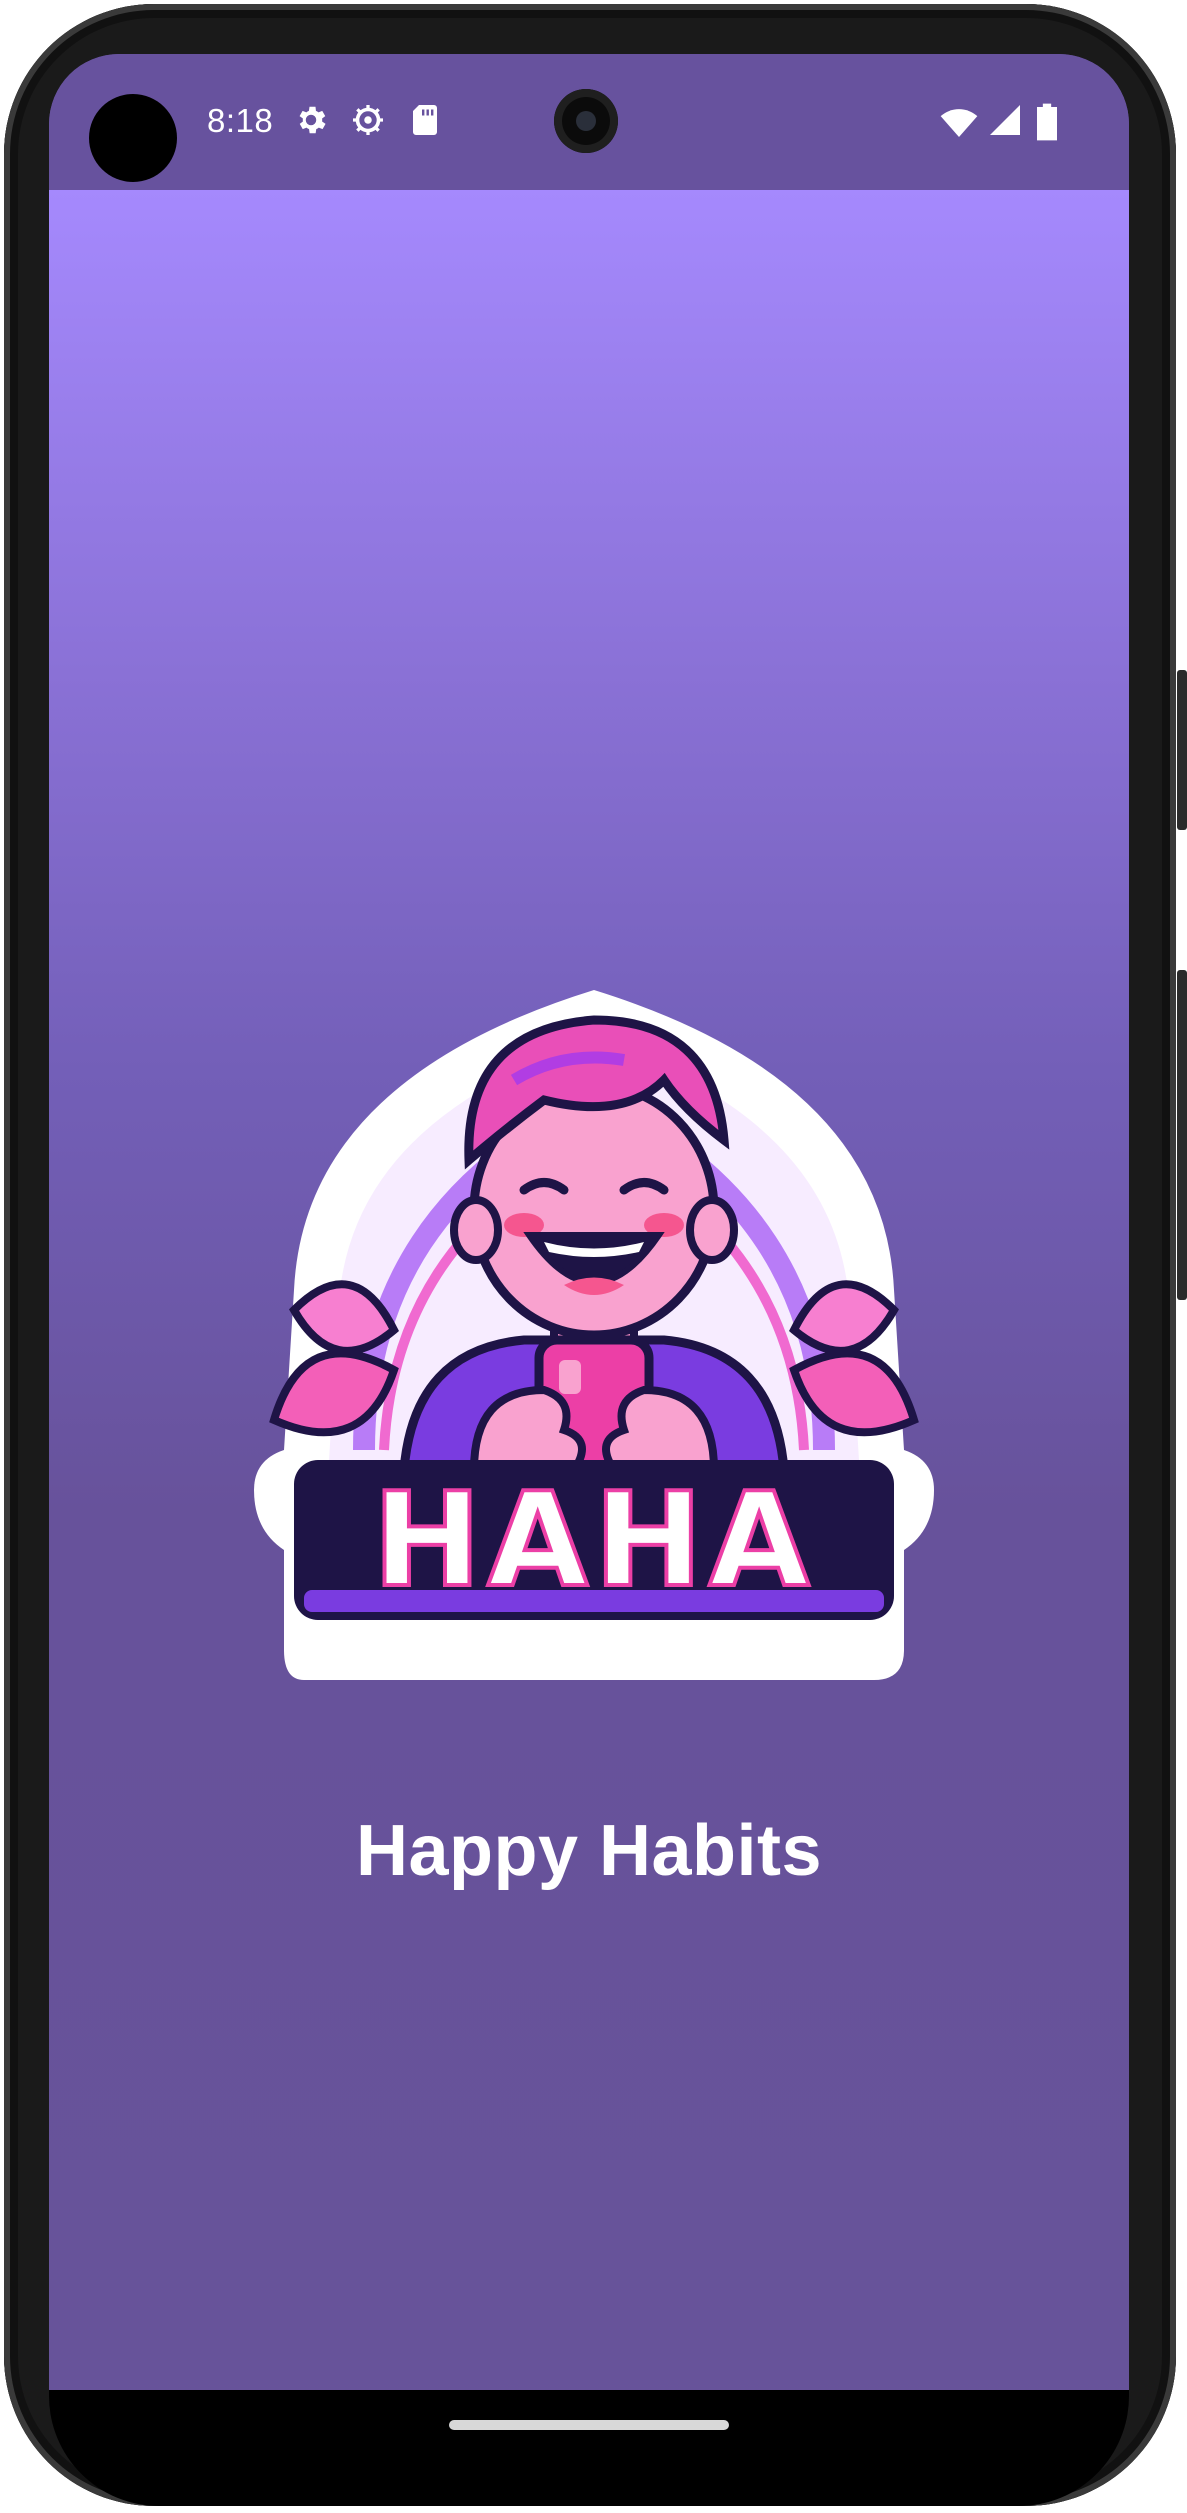  What do you see at coordinates (589, 1851) in the screenshot?
I see `app-title: Happy Habits` at bounding box center [589, 1851].